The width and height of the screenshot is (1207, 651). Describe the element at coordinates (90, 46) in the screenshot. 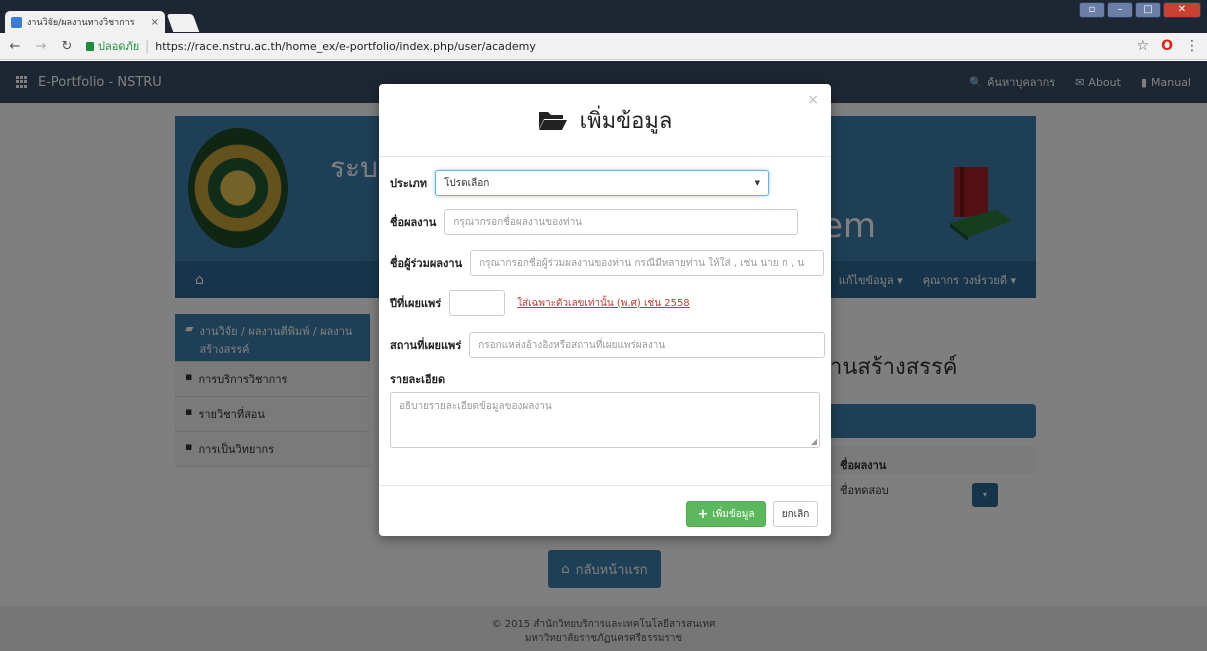

I see `lock-icon` at that location.